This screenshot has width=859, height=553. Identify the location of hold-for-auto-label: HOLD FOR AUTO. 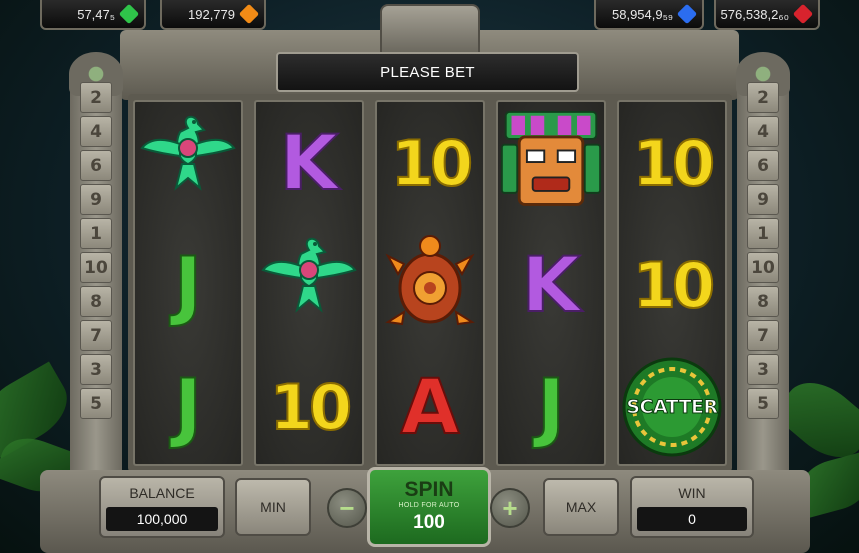
(429, 505).